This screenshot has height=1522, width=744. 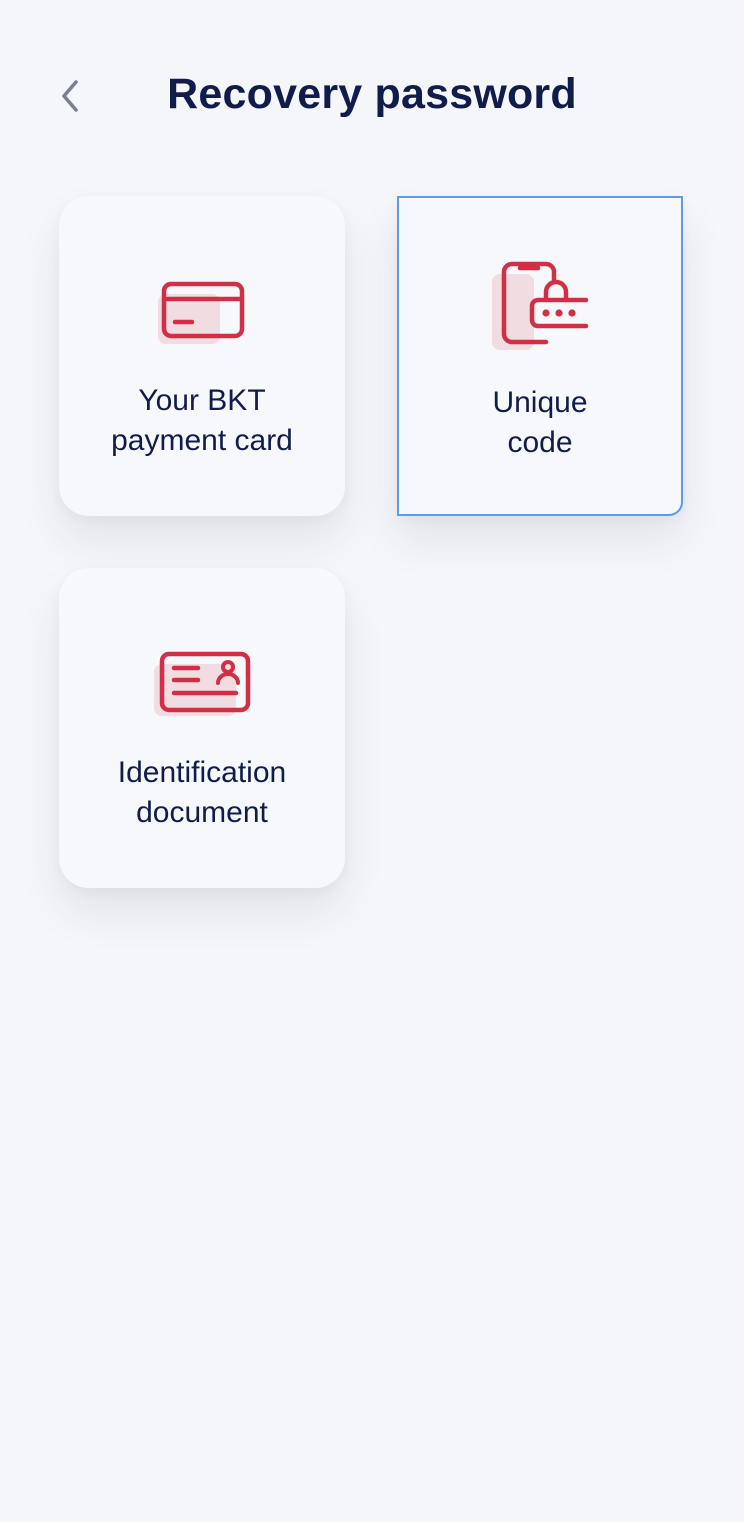 I want to click on option-label: Your BKT payment card, so click(x=202, y=421).